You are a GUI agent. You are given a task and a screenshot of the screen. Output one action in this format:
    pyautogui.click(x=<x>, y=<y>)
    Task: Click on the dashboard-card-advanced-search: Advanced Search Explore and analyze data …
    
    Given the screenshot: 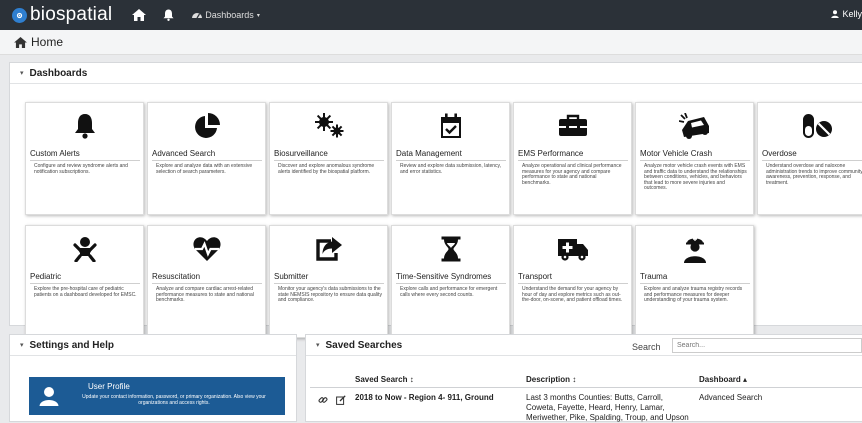 What is the action you would take?
    pyautogui.click(x=206, y=158)
    